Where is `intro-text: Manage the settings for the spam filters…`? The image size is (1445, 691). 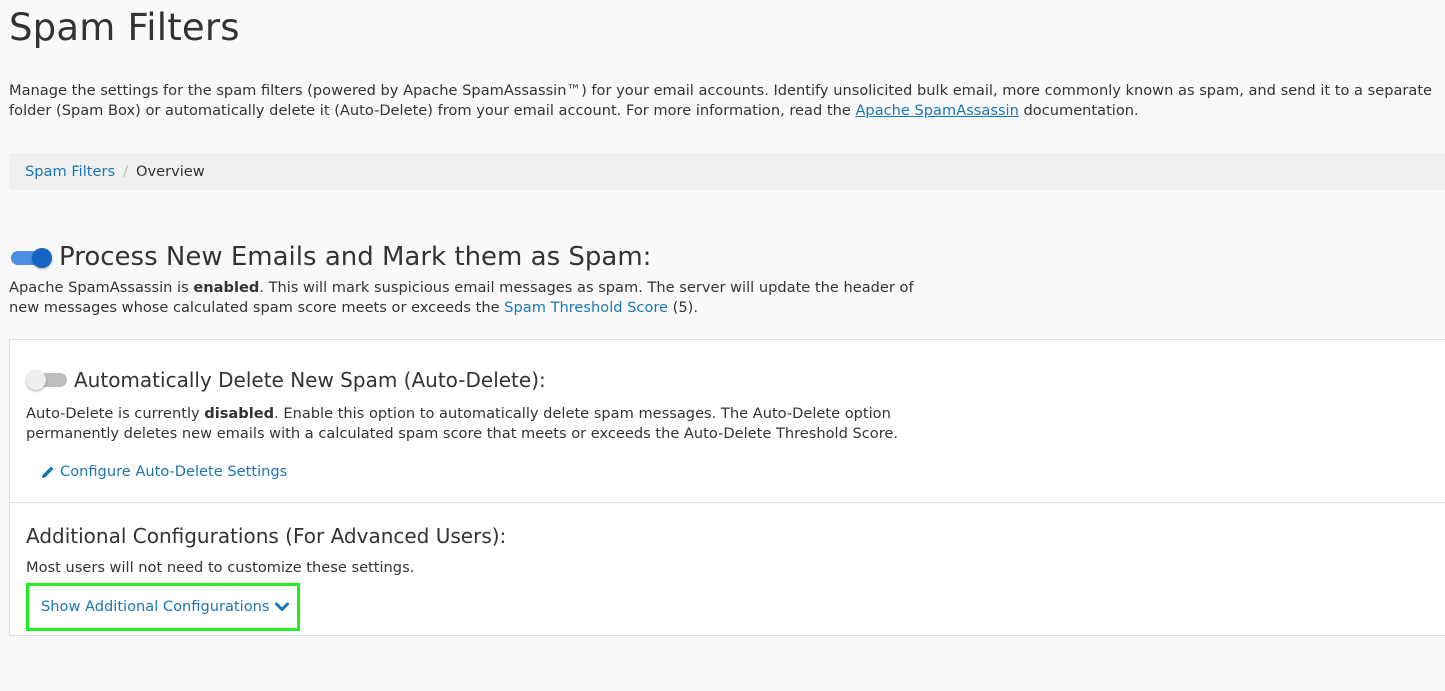
intro-text: Manage the settings for the spam filters… is located at coordinates (721, 100).